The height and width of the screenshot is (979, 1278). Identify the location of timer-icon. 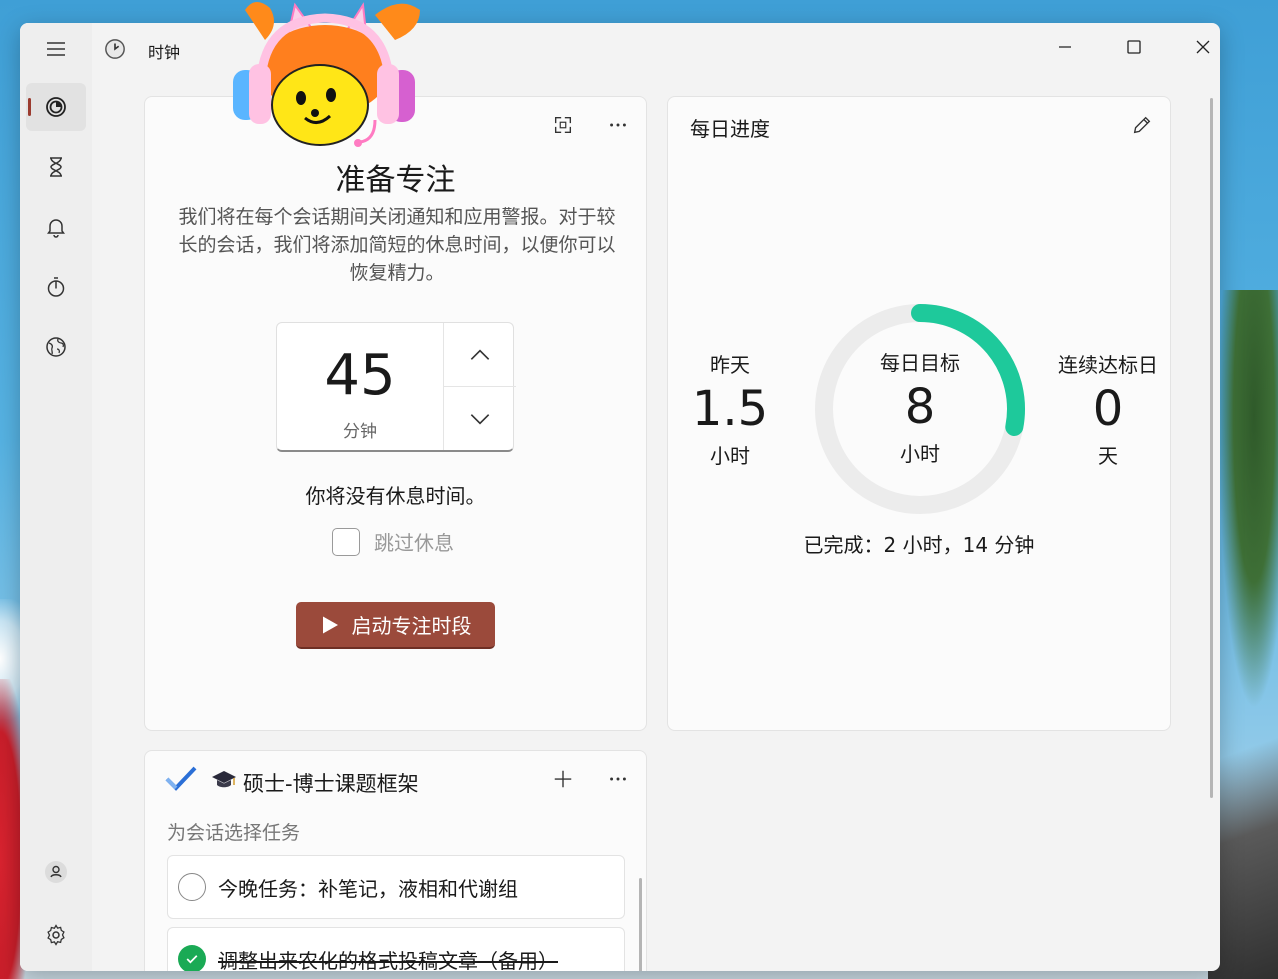
(56, 167).